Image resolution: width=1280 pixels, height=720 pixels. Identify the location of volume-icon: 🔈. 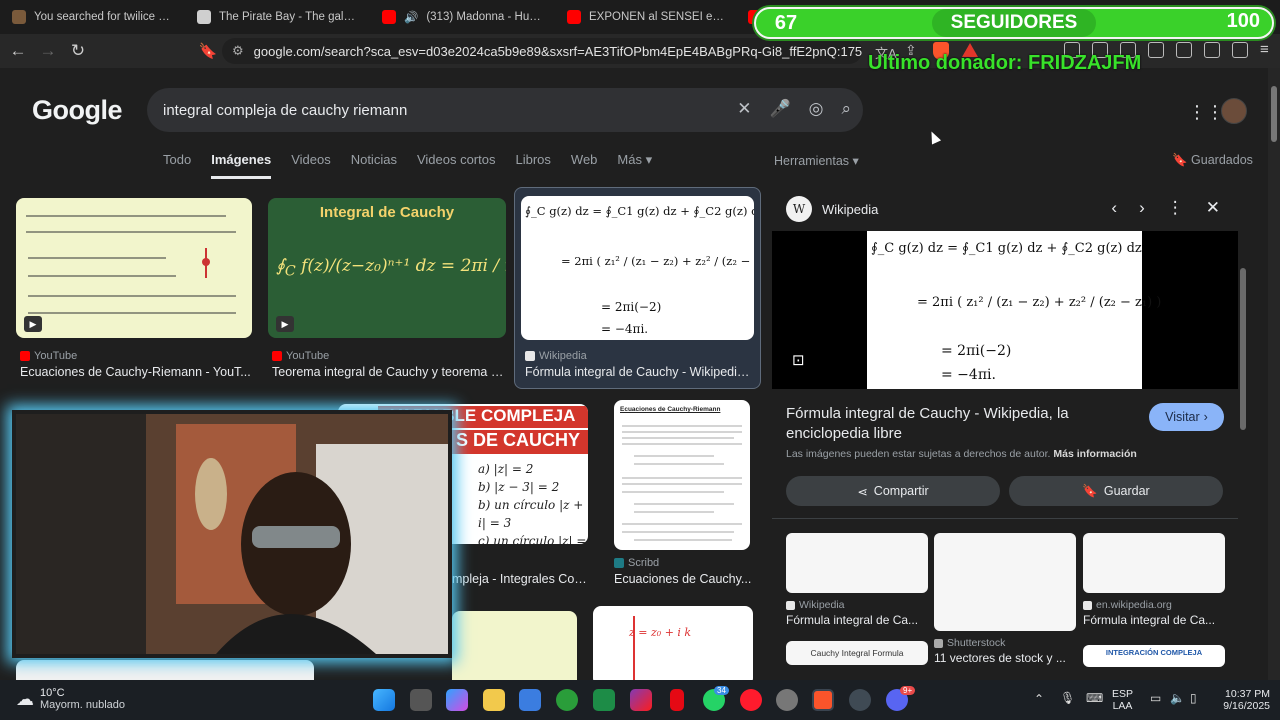
(1177, 698).